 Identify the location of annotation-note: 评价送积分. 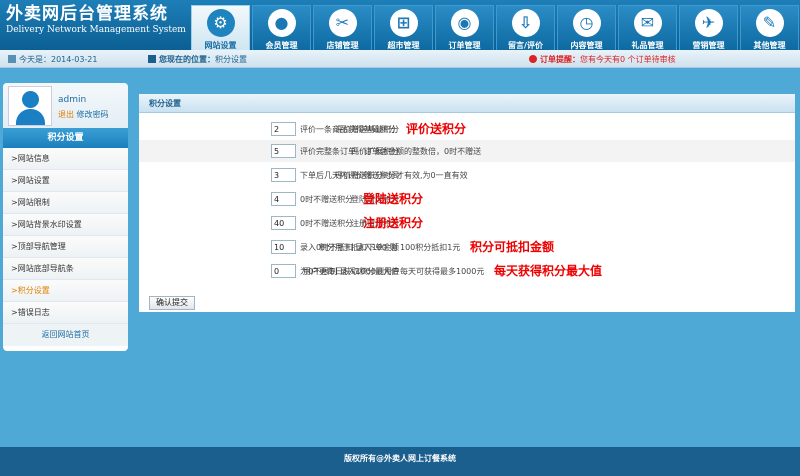
(436, 129).